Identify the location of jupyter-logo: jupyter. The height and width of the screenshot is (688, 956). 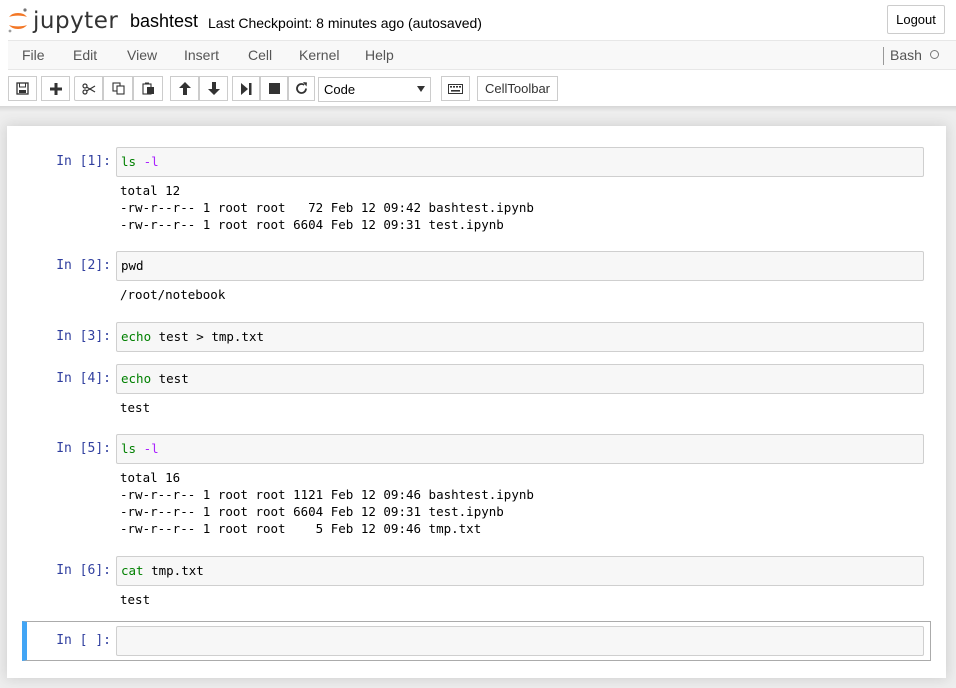
(62, 21).